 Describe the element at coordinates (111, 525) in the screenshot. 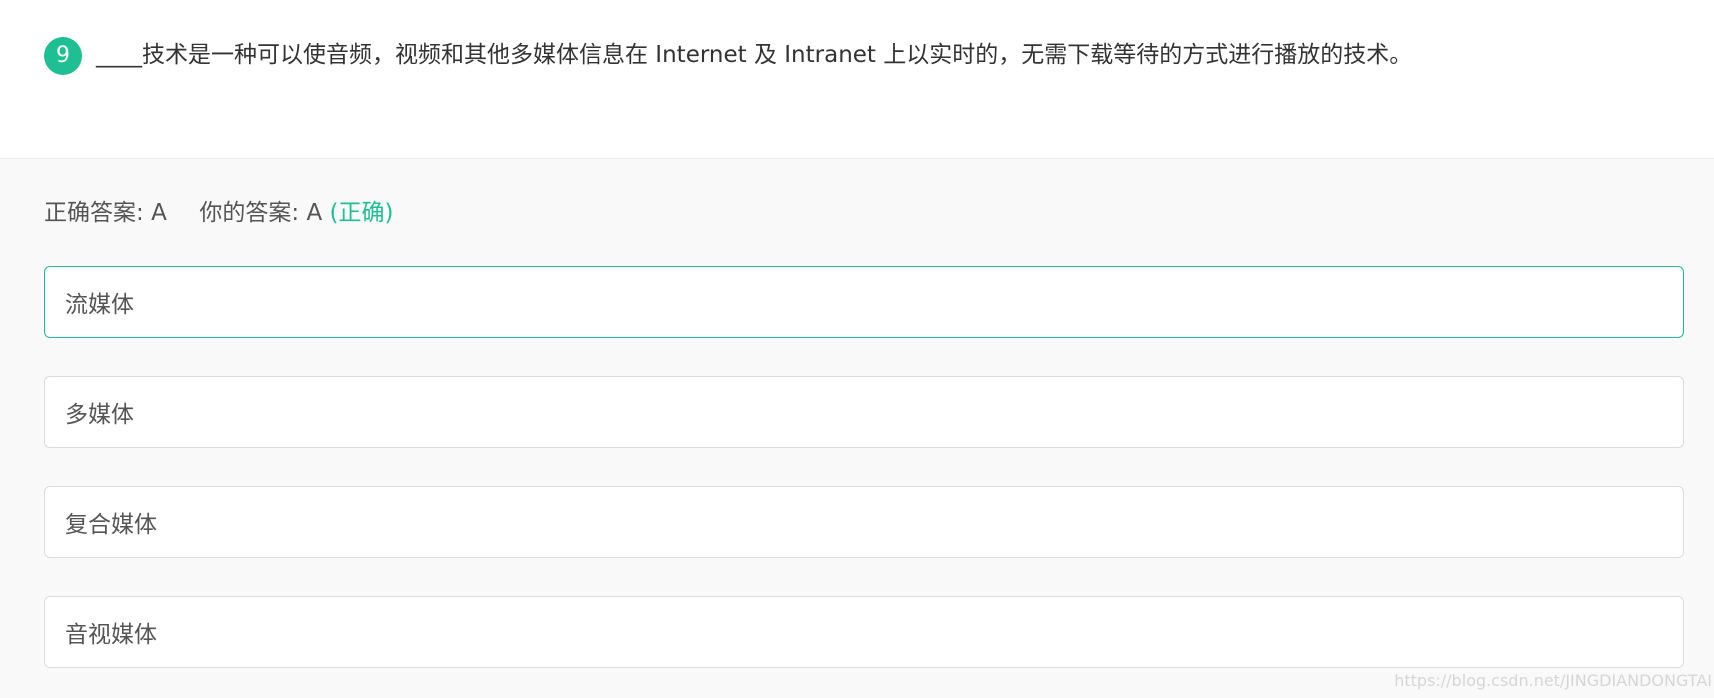

I see `option-label: 复合媒体` at that location.